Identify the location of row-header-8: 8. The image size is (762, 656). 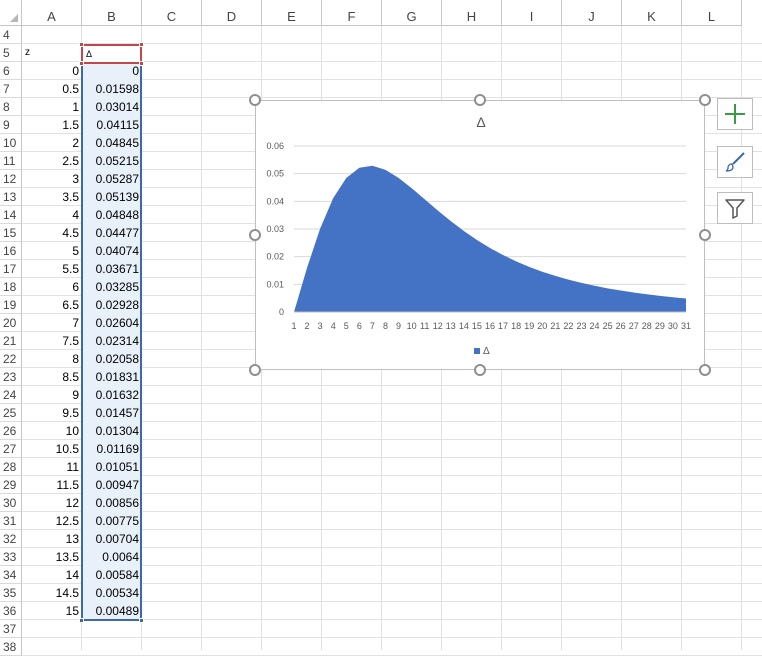
(11, 107).